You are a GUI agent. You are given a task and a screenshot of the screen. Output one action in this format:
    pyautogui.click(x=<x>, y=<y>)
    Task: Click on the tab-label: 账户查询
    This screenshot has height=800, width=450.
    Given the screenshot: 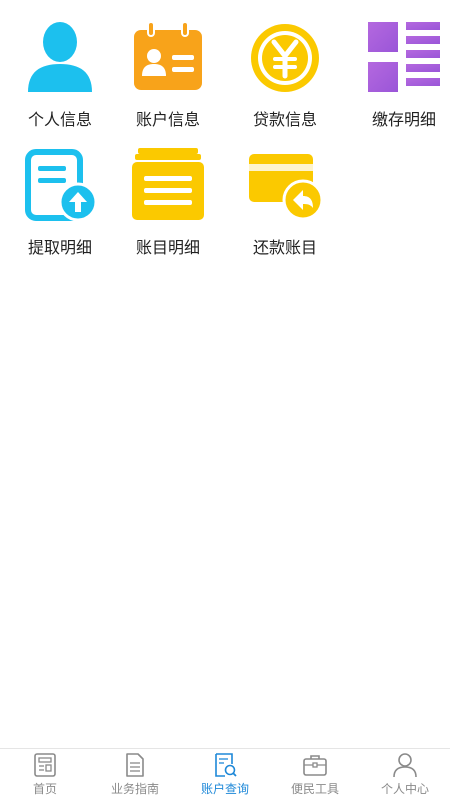 What is the action you would take?
    pyautogui.click(x=224, y=789)
    